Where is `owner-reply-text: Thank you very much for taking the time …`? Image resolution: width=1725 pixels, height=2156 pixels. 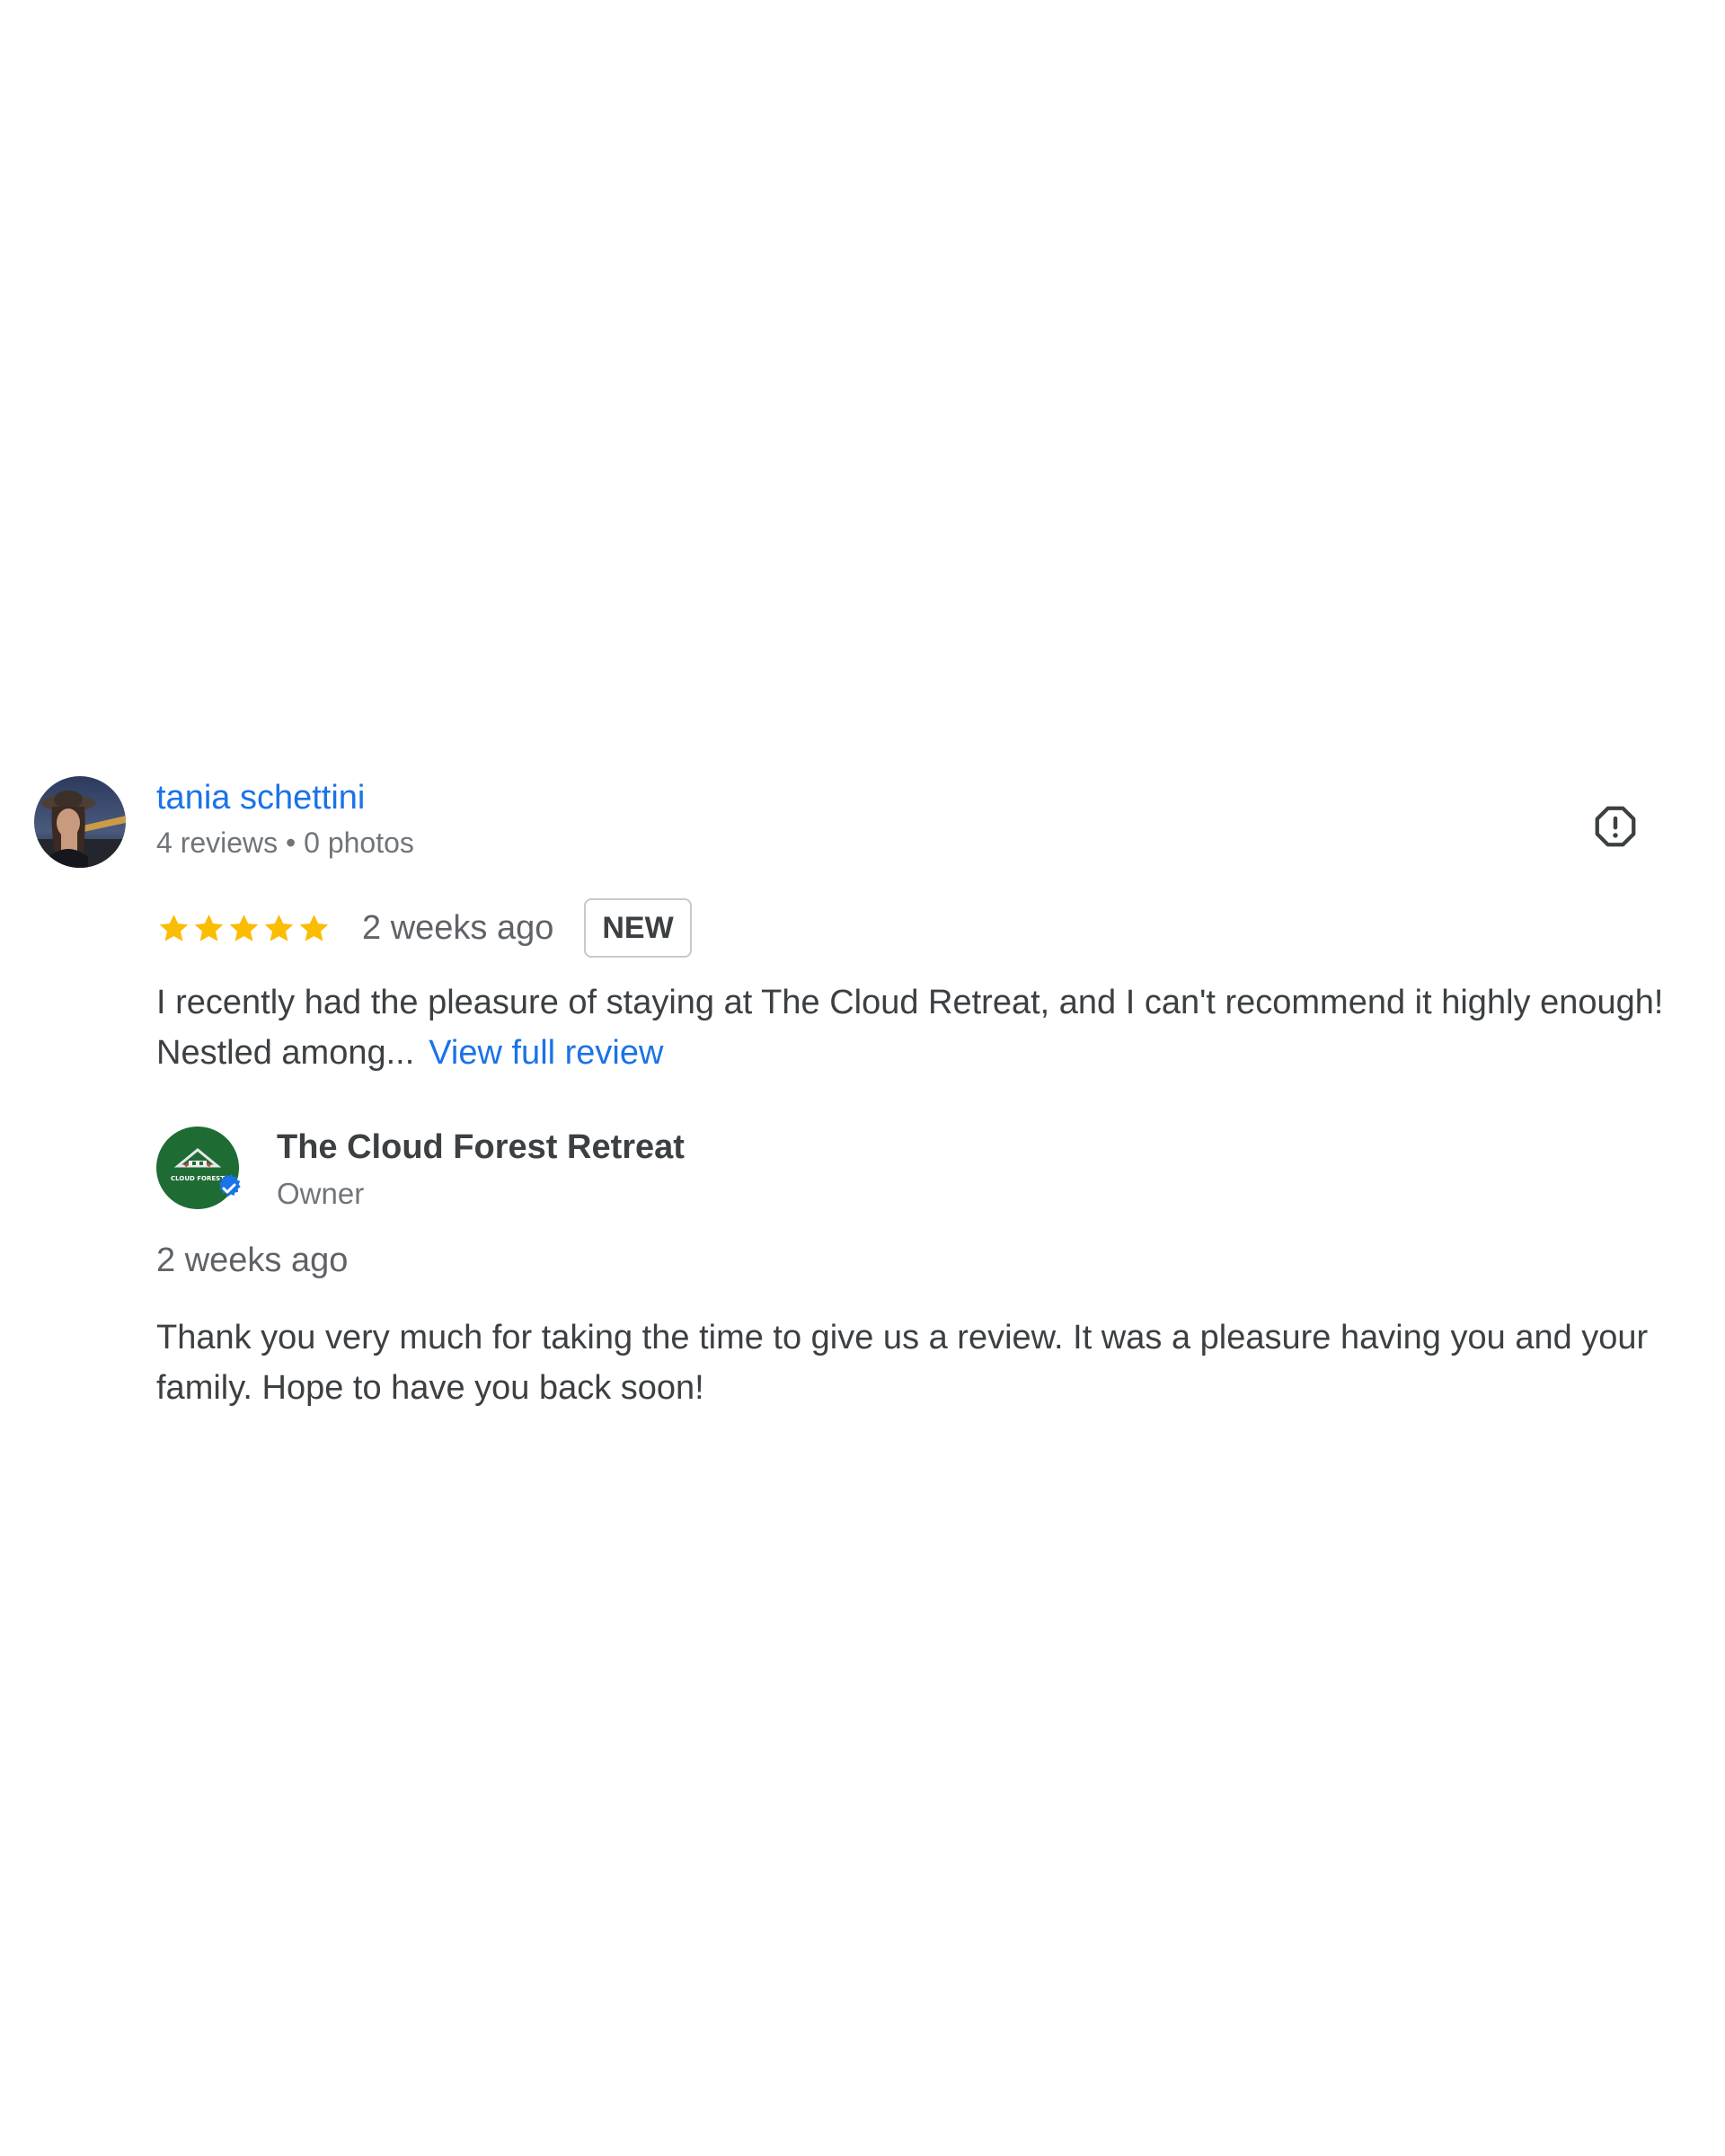 owner-reply-text: Thank you very much for taking the time … is located at coordinates (902, 1363).